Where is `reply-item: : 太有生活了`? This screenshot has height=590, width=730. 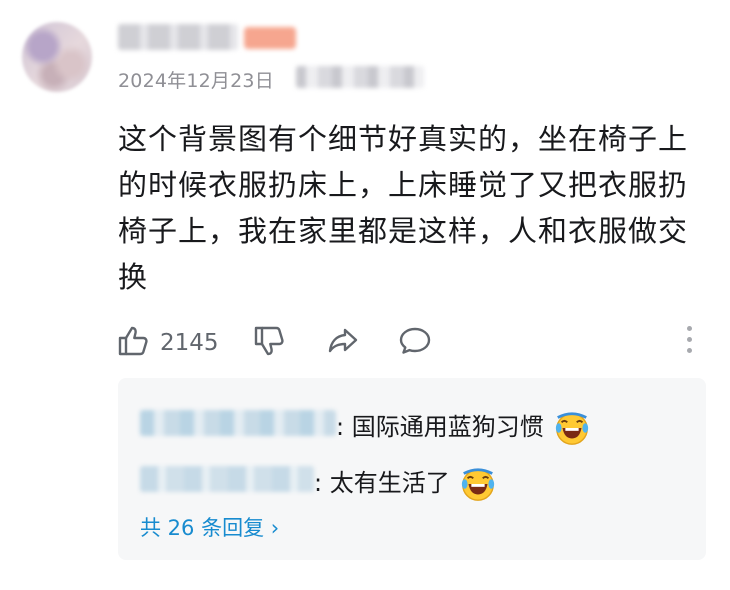 reply-item: : 太有生活了 is located at coordinates (420, 479).